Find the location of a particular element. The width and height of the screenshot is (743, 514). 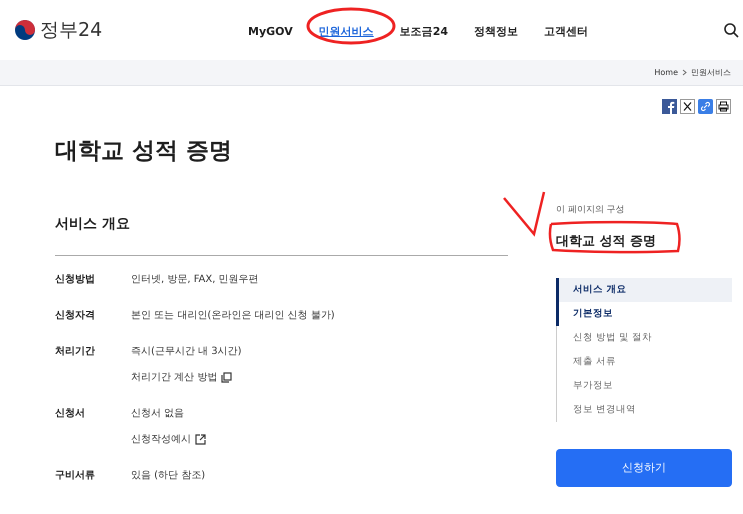

logo-text: 정부24 is located at coordinates (71, 30).